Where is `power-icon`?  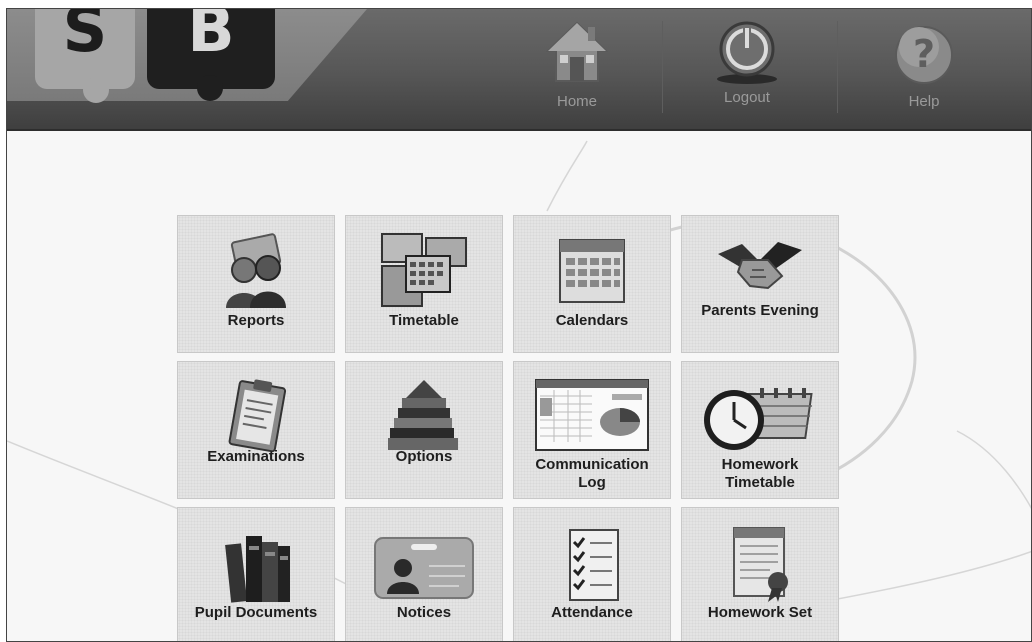
power-icon is located at coordinates (747, 52).